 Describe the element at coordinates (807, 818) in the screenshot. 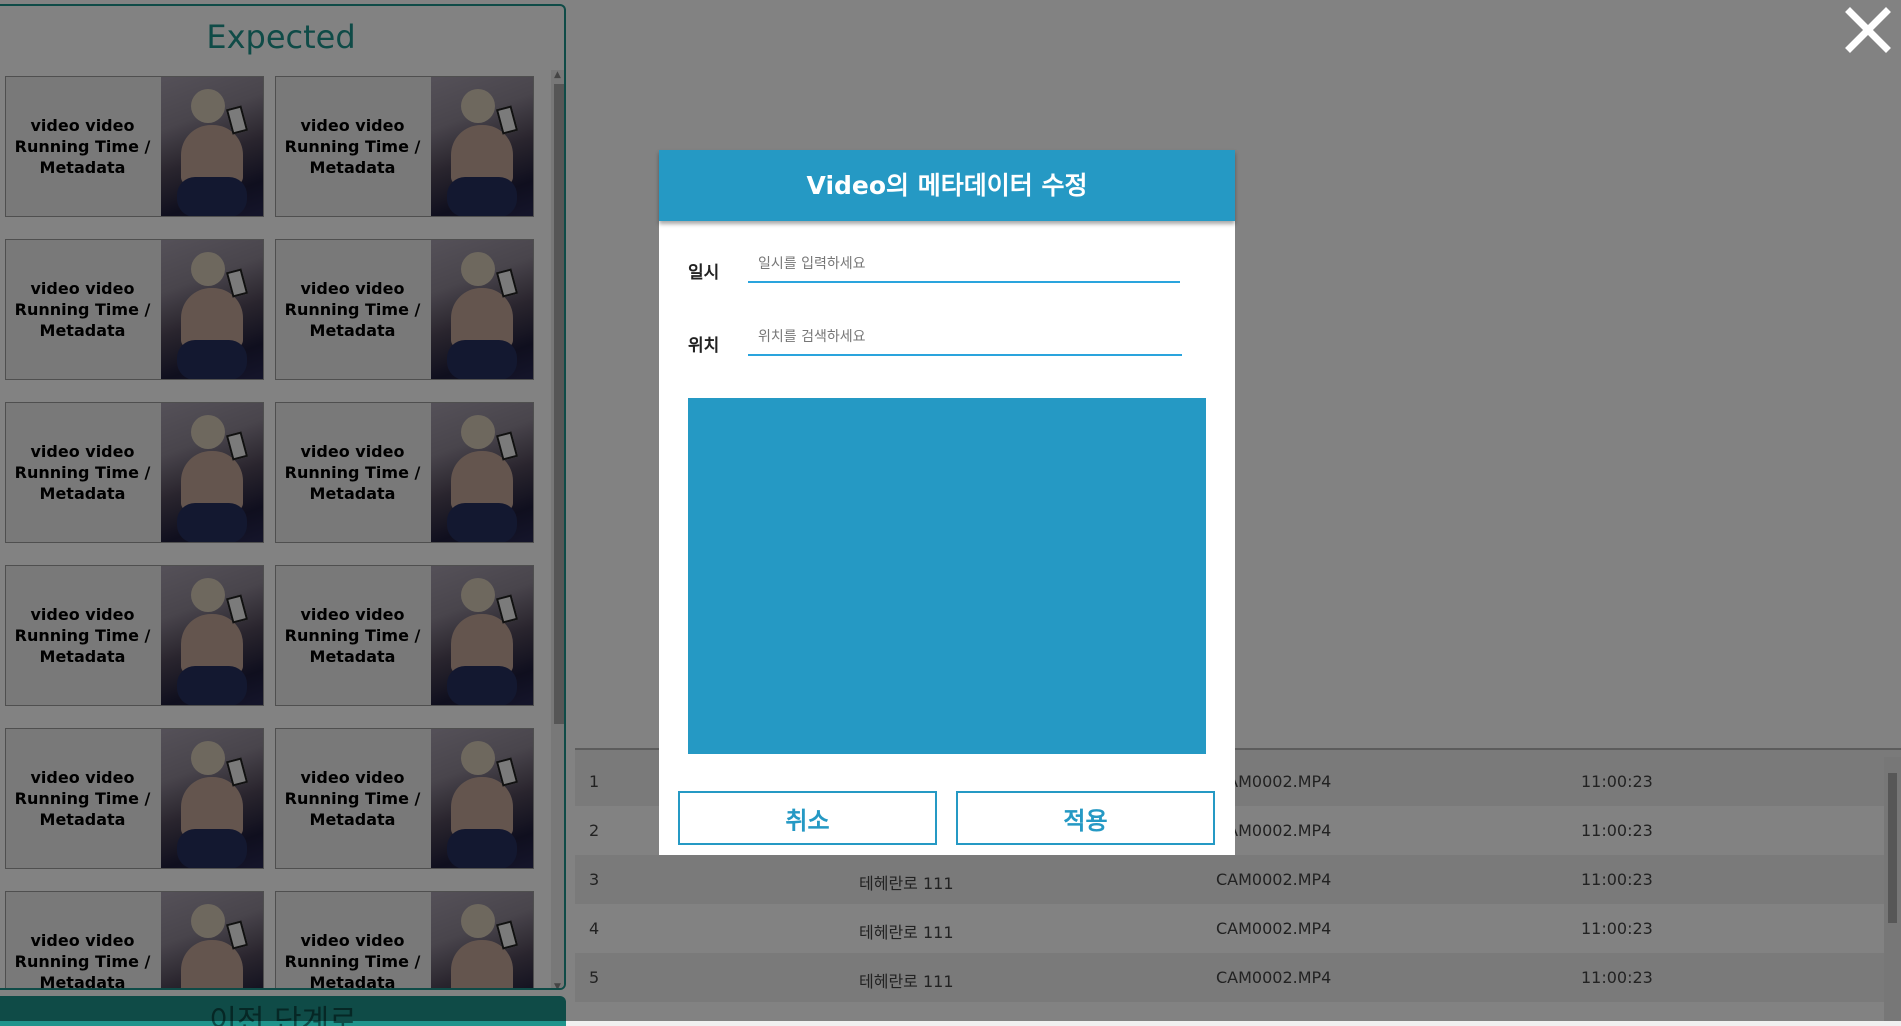

I see `cancel-button: 취소` at that location.